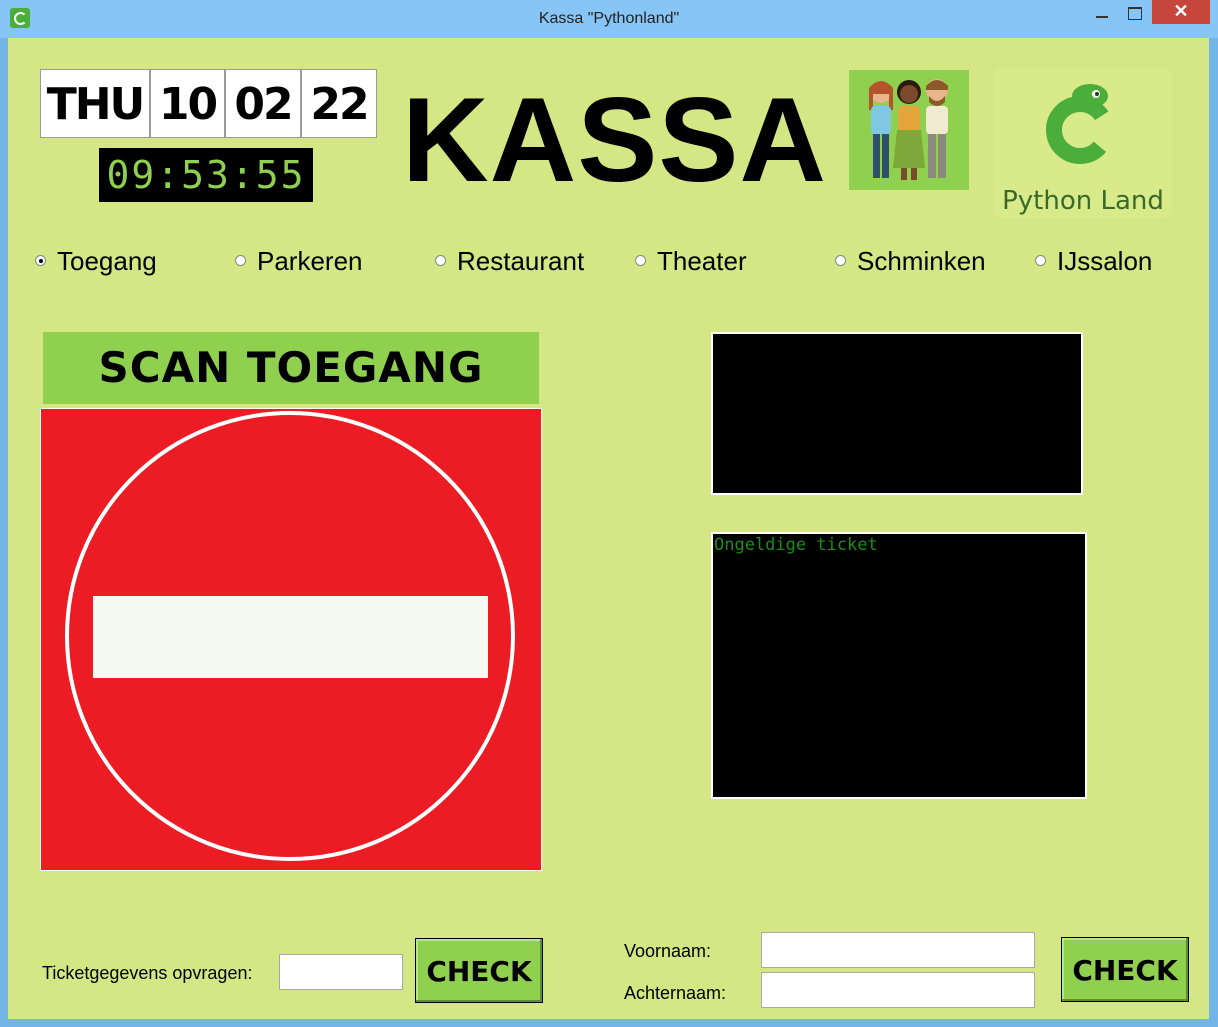 The height and width of the screenshot is (1027, 1218). Describe the element at coordinates (147, 973) in the screenshot. I see `ticket-label: Ticketgegevens opvragen:` at that location.